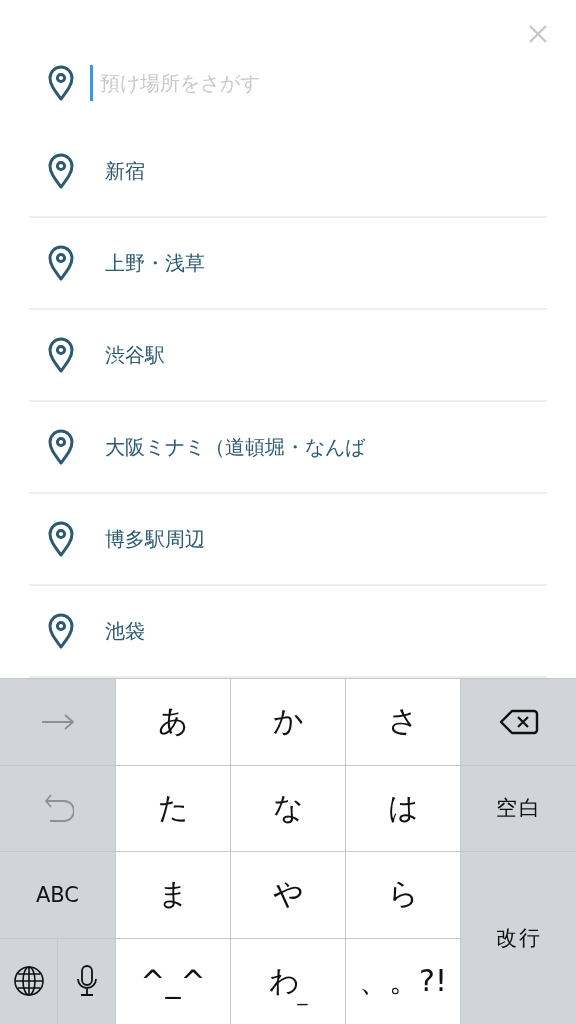 Image resolution: width=576 pixels, height=1024 pixels. Describe the element at coordinates (173, 722) in the screenshot. I see `keyboard-key: あ` at that location.